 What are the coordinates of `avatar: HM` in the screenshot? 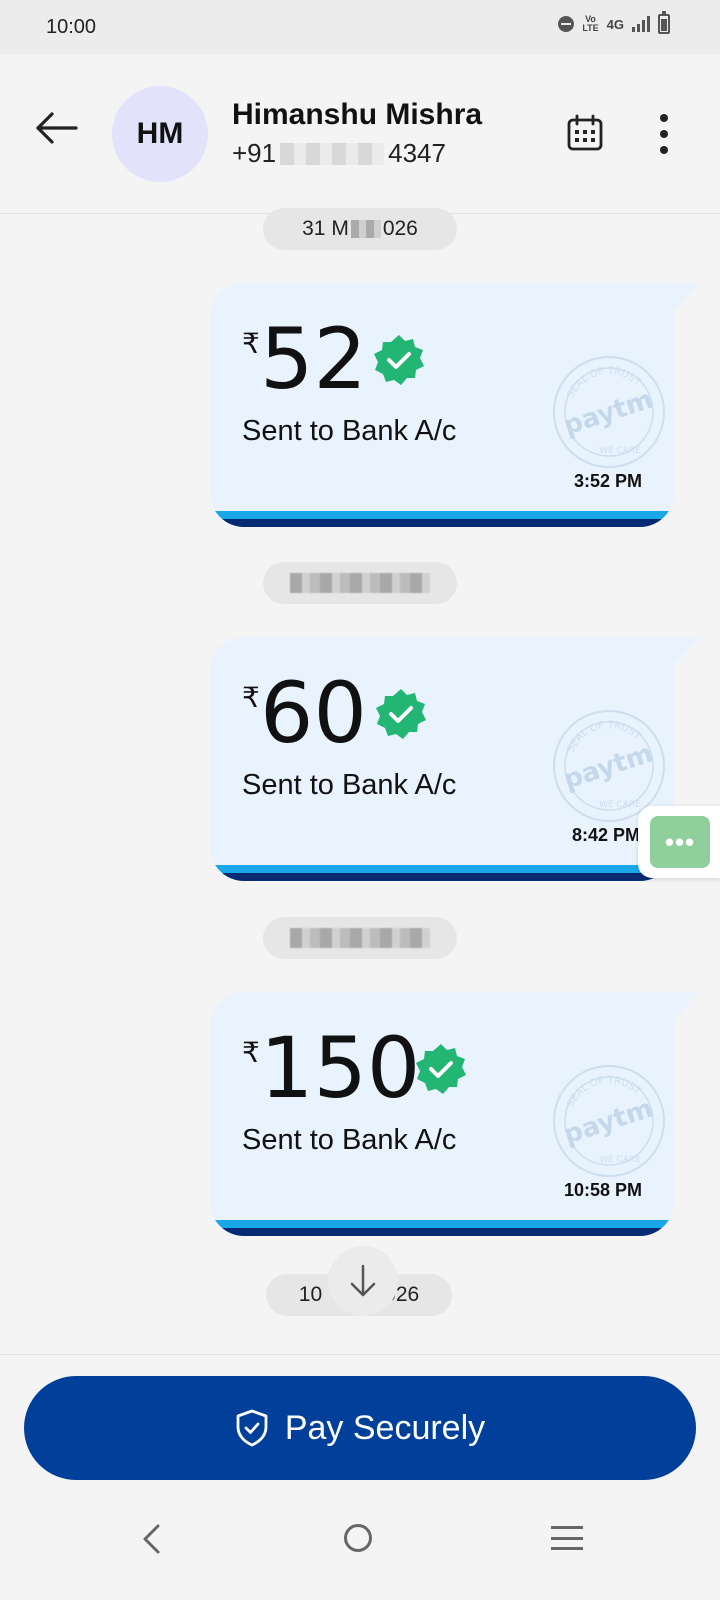 It's located at (160, 134).